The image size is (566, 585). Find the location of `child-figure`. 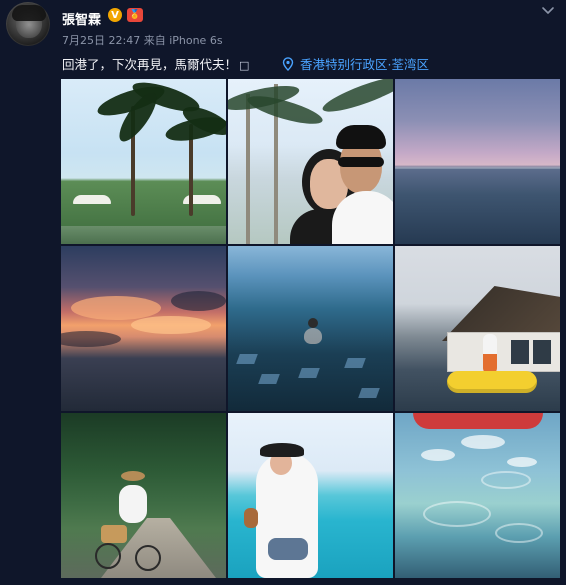

child-figure is located at coordinates (490, 354).